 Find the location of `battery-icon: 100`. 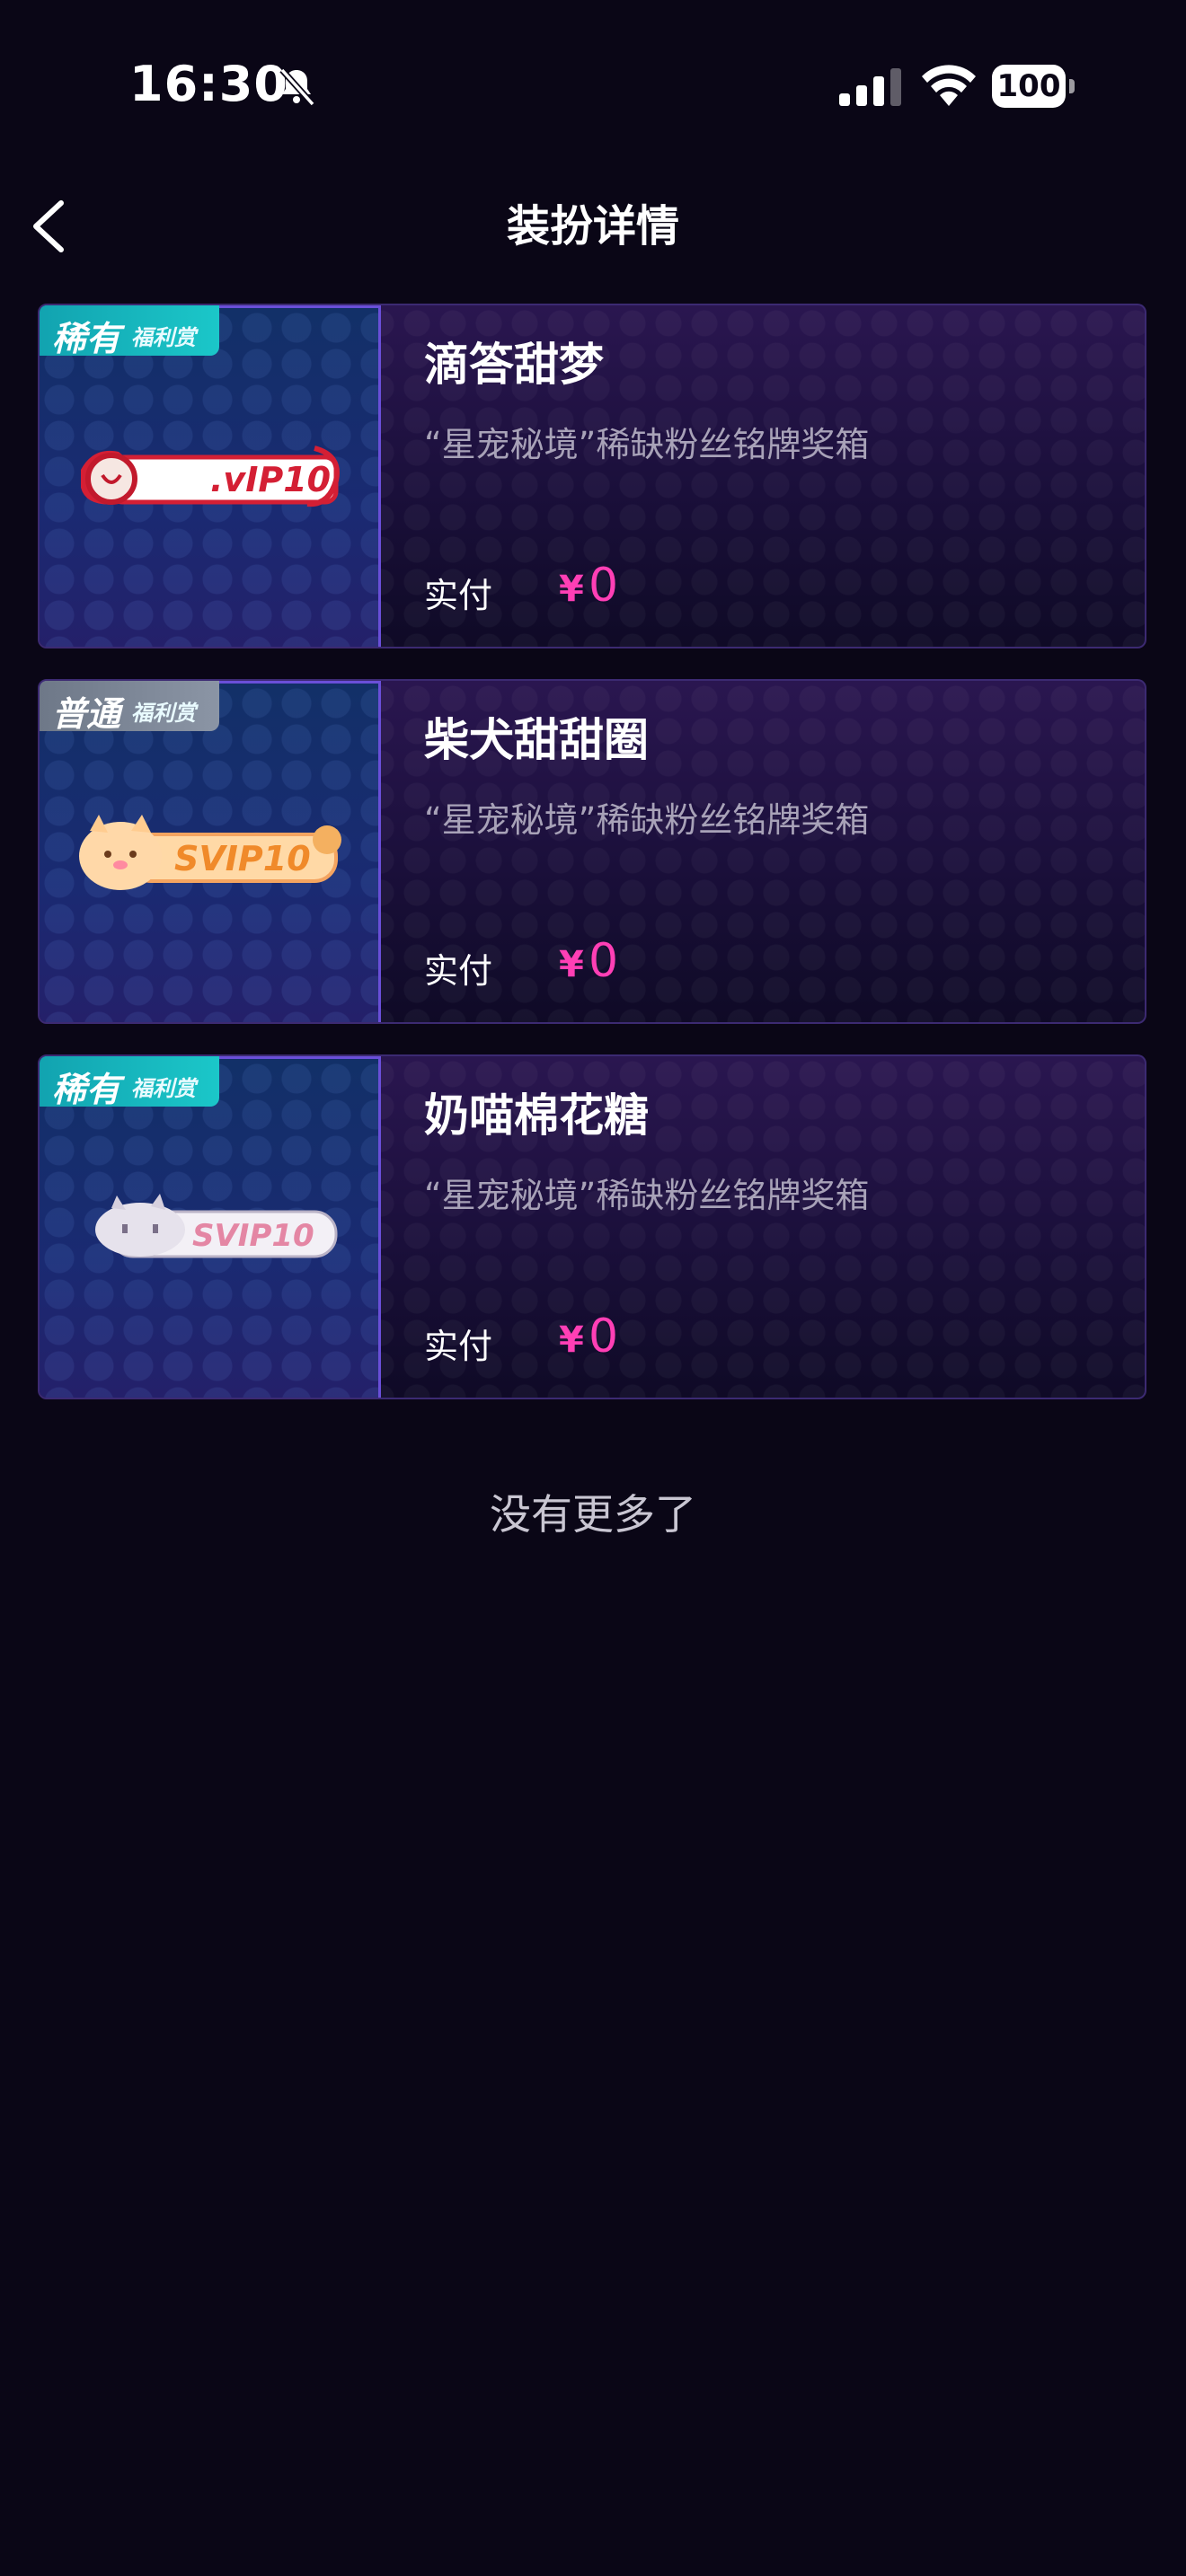

battery-icon: 100 is located at coordinates (1033, 86).